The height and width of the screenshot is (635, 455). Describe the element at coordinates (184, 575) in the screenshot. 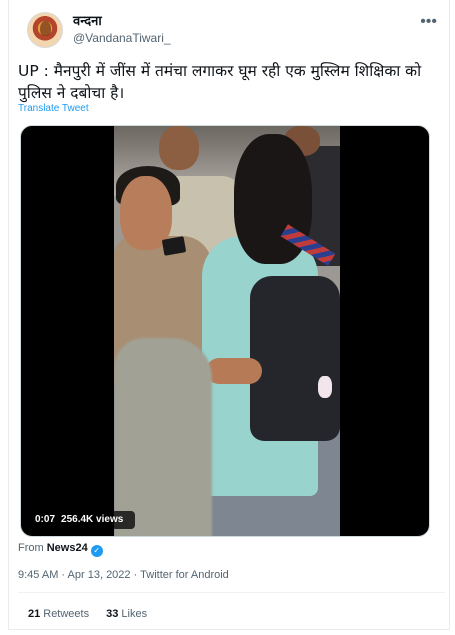

I see `tweet-client: Twitter for Android` at that location.